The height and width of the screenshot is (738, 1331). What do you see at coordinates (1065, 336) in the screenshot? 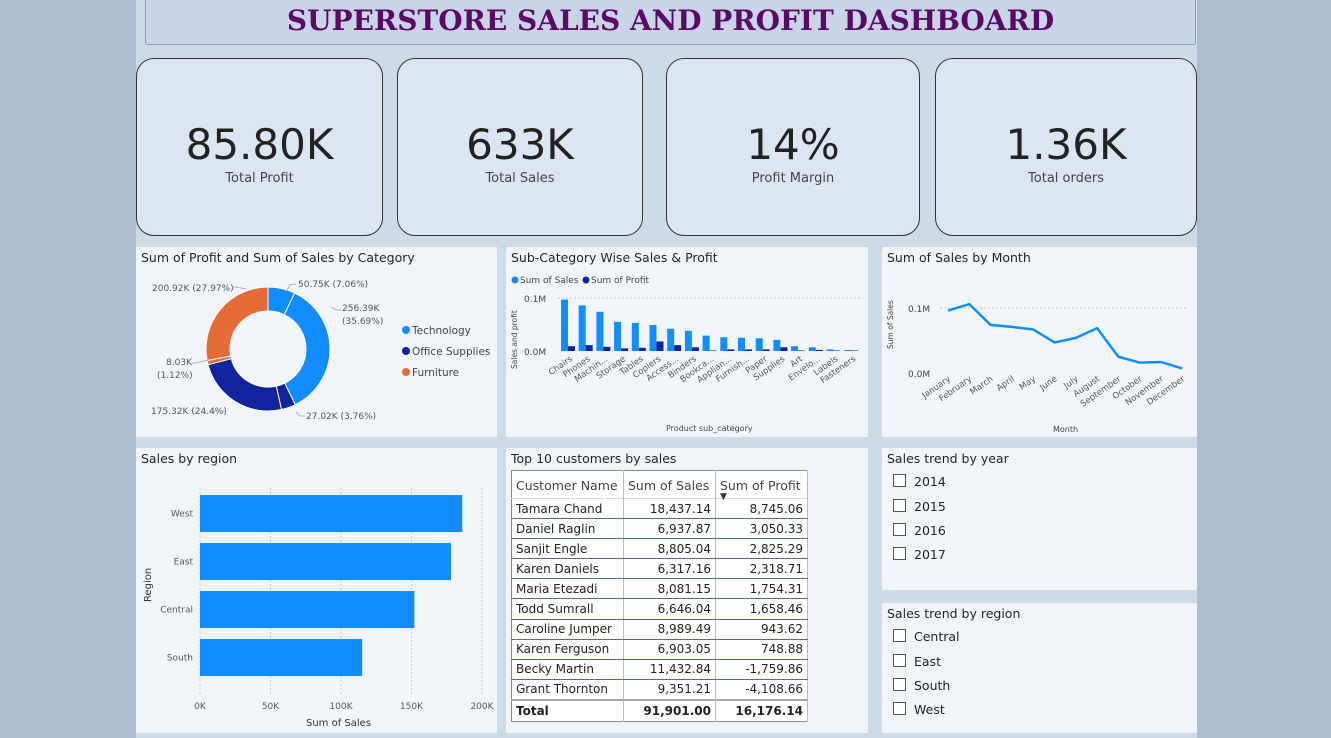
I see `month-series-line` at bounding box center [1065, 336].